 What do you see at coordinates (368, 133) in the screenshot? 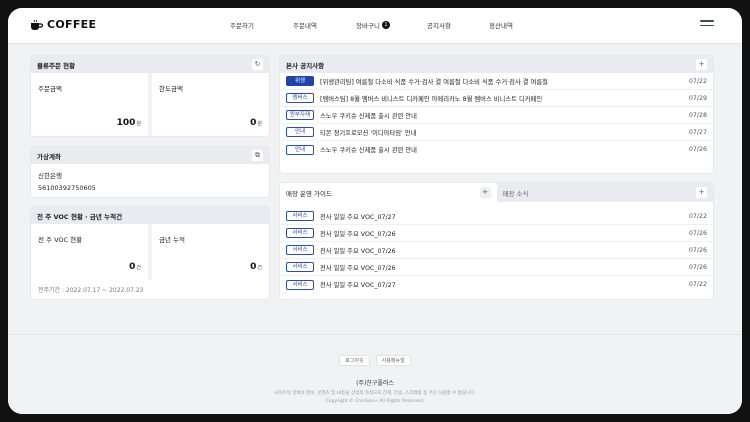
I see `notice-title: 티몬 정기프로모션 '이디야타임' 안내` at bounding box center [368, 133].